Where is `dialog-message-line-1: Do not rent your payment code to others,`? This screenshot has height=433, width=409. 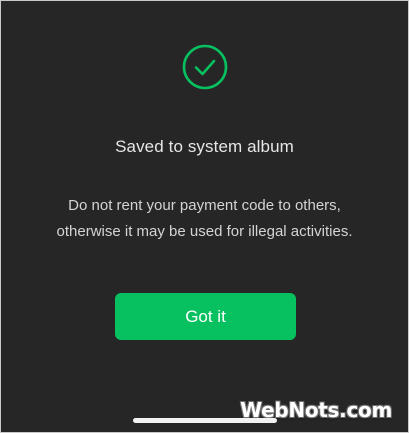 dialog-message-line-1: Do not rent your payment code to others, is located at coordinates (204, 205).